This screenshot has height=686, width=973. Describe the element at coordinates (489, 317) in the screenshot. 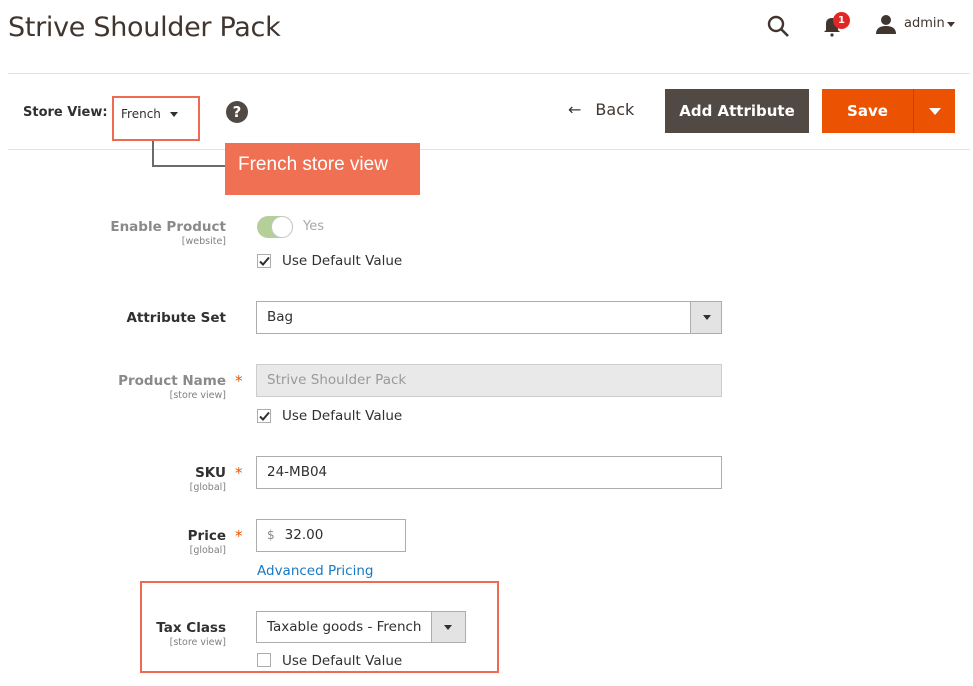

I see `attribute-set-select: Bag` at that location.